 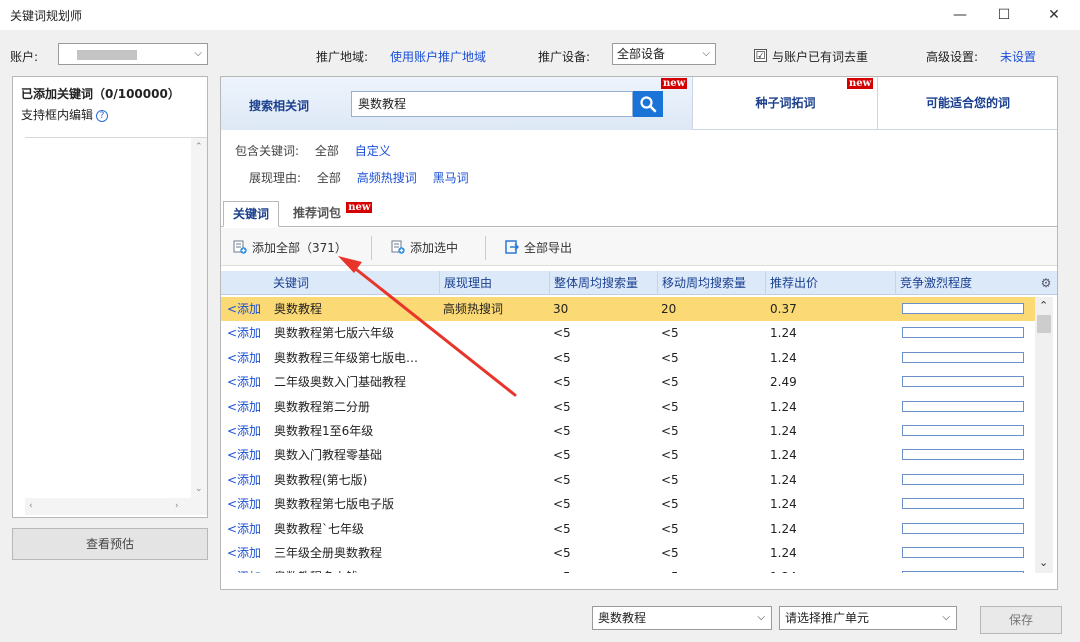 I want to click on column-header-reason: 展现理由, so click(x=494, y=283).